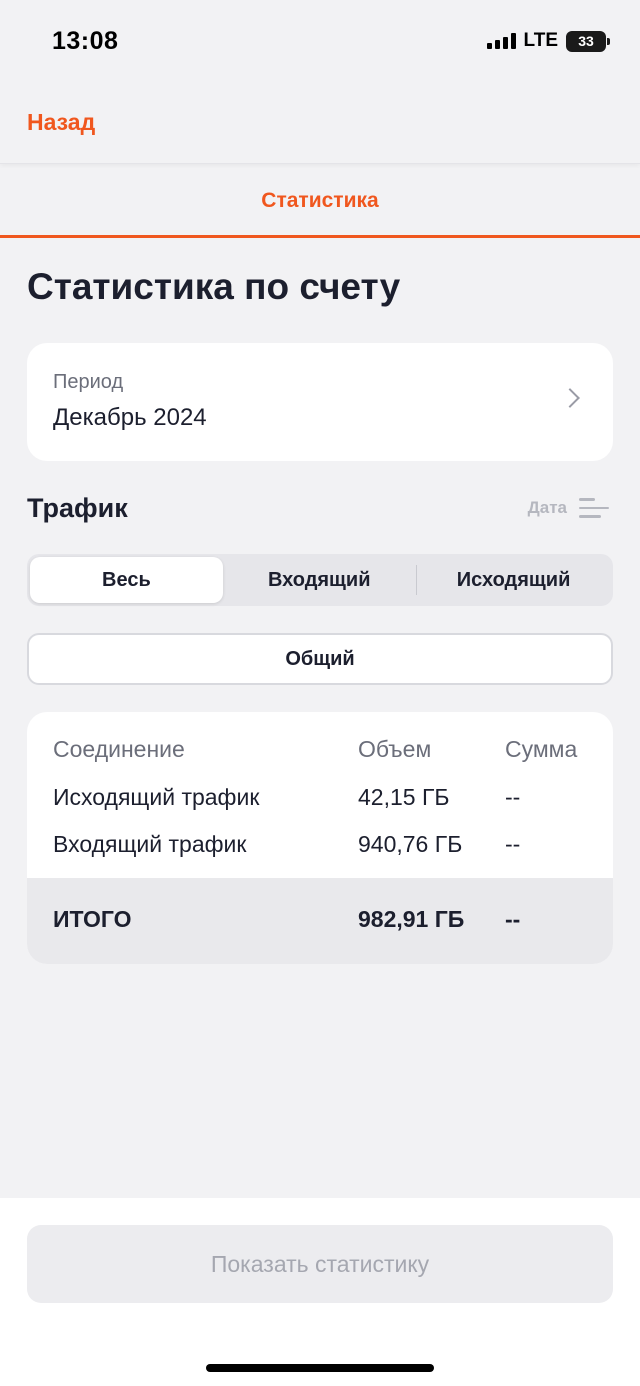 The height and width of the screenshot is (1386, 640). What do you see at coordinates (541, 749) in the screenshot?
I see `header-amount: Сумма` at bounding box center [541, 749].